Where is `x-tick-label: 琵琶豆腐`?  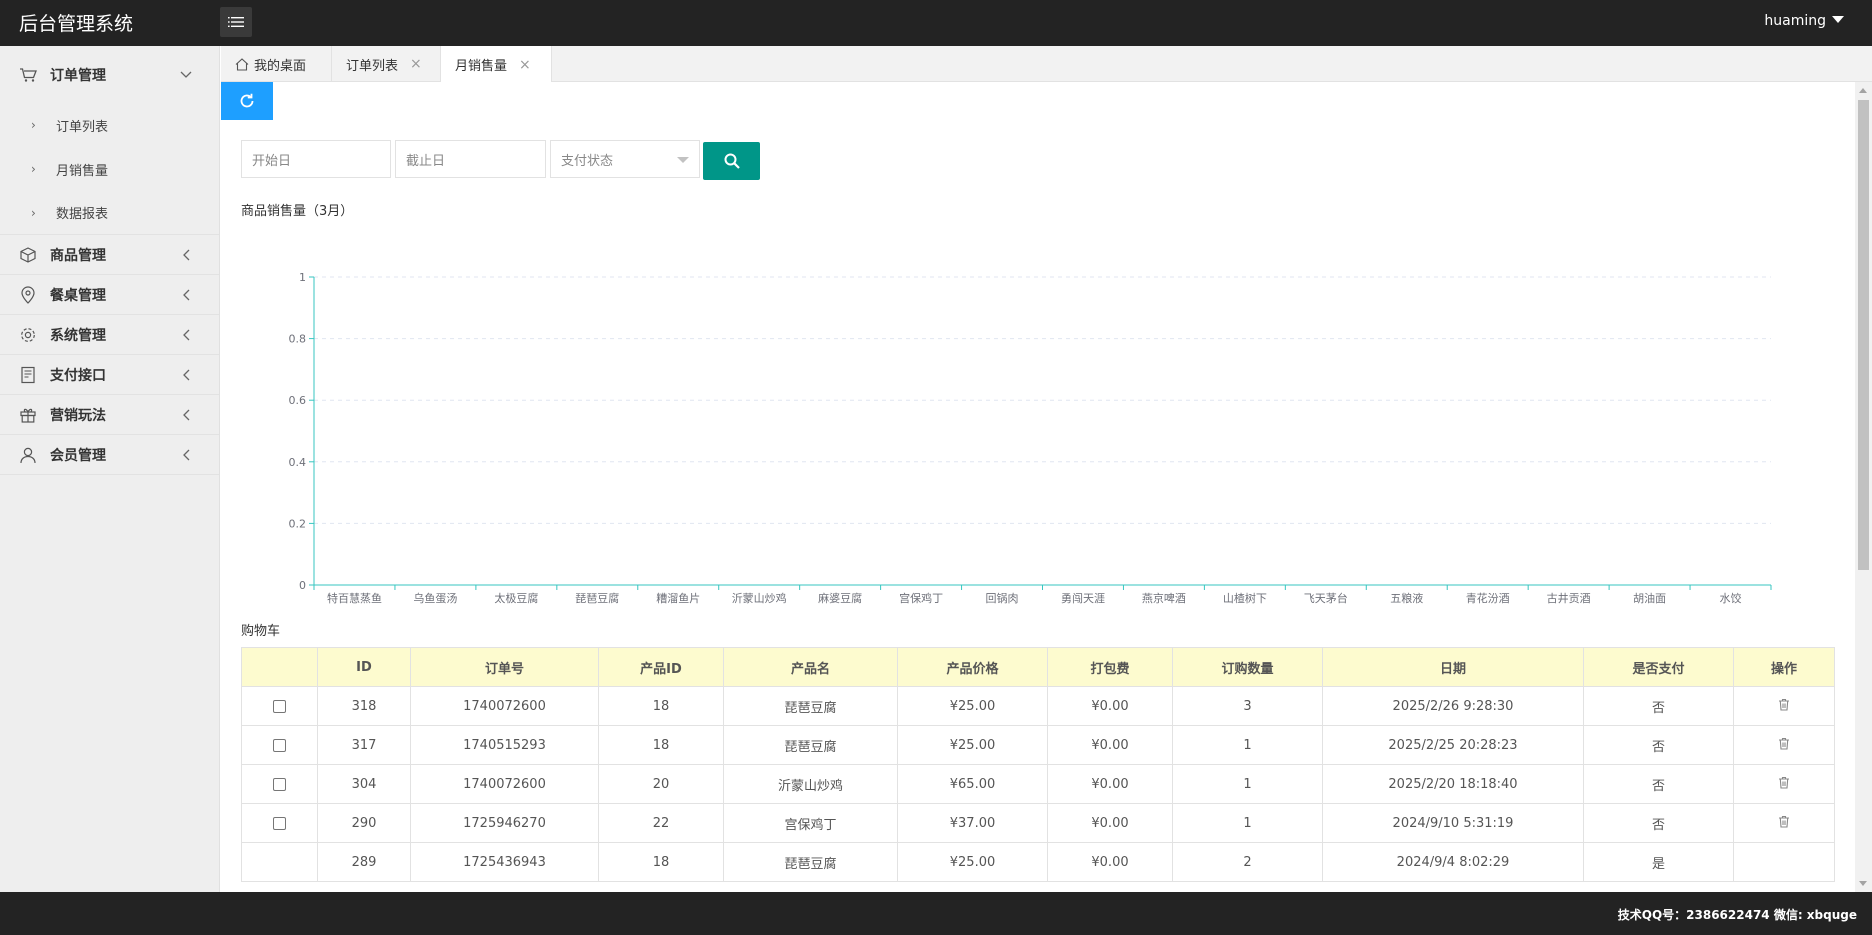 x-tick-label: 琵琶豆腐 is located at coordinates (597, 598).